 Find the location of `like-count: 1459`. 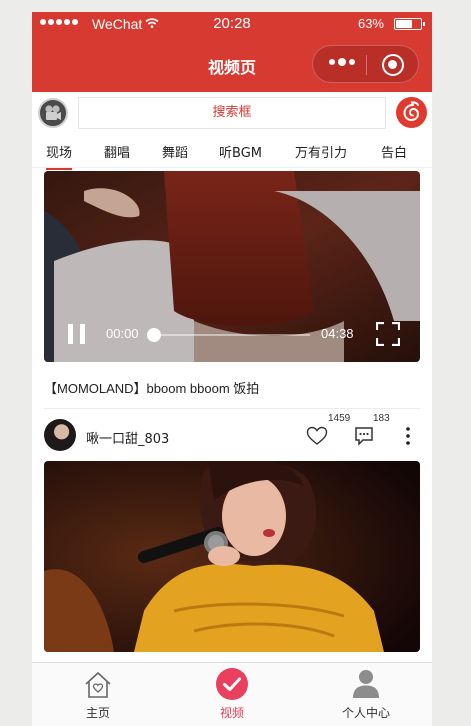

like-count: 1459 is located at coordinates (339, 418).